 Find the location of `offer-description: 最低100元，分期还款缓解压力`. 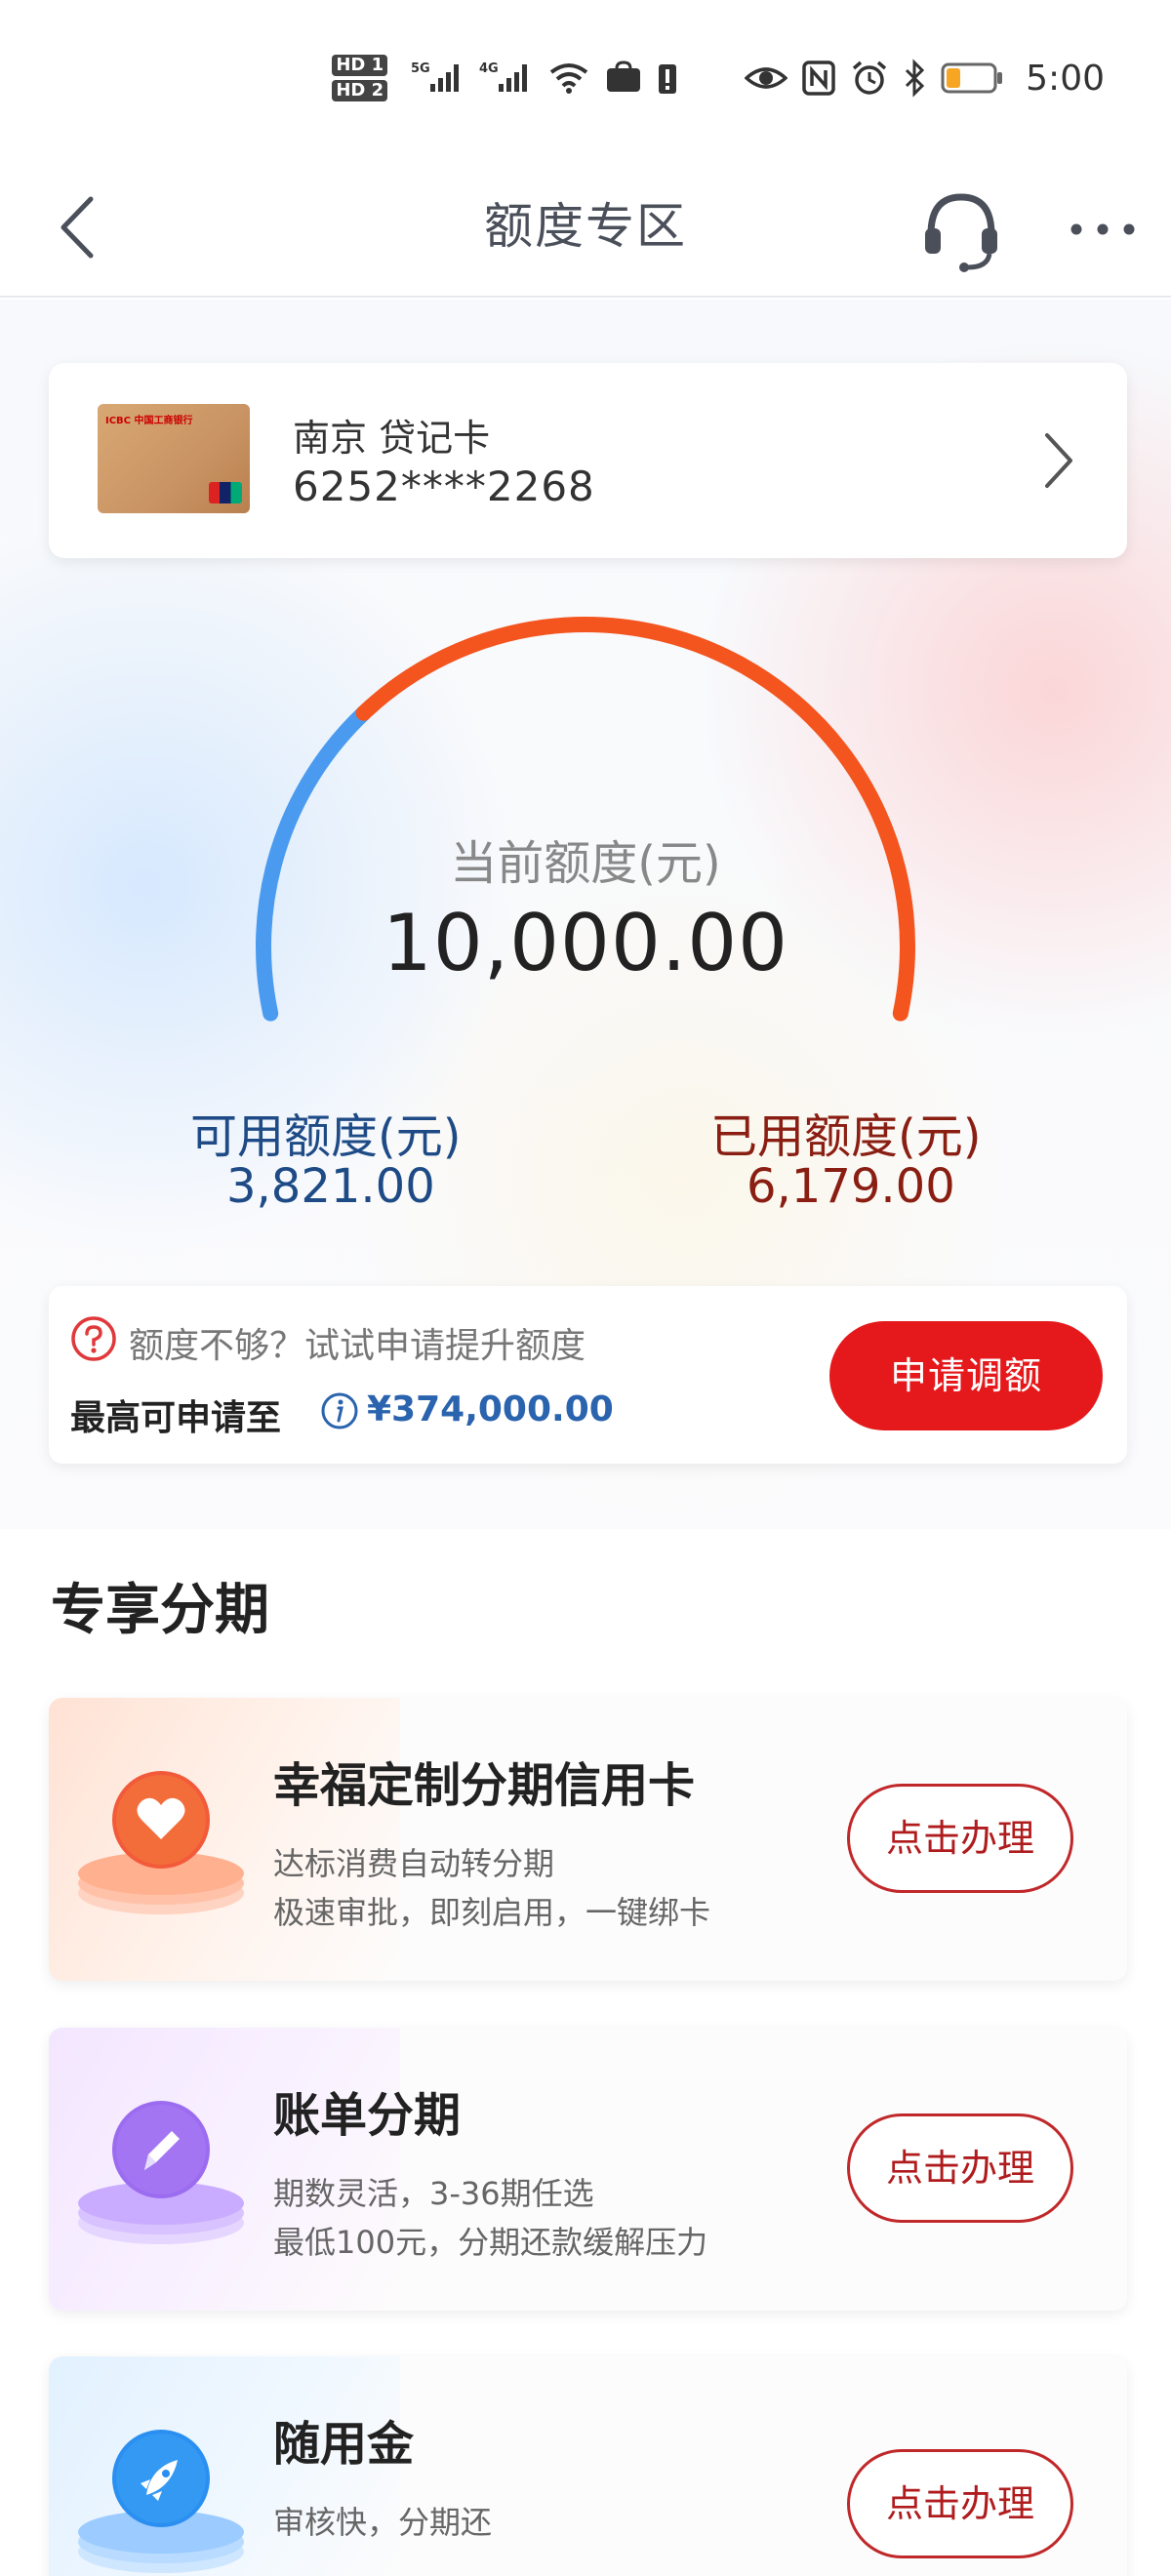

offer-description: 最低100元，分期还款缓解压力 is located at coordinates (490, 2242).